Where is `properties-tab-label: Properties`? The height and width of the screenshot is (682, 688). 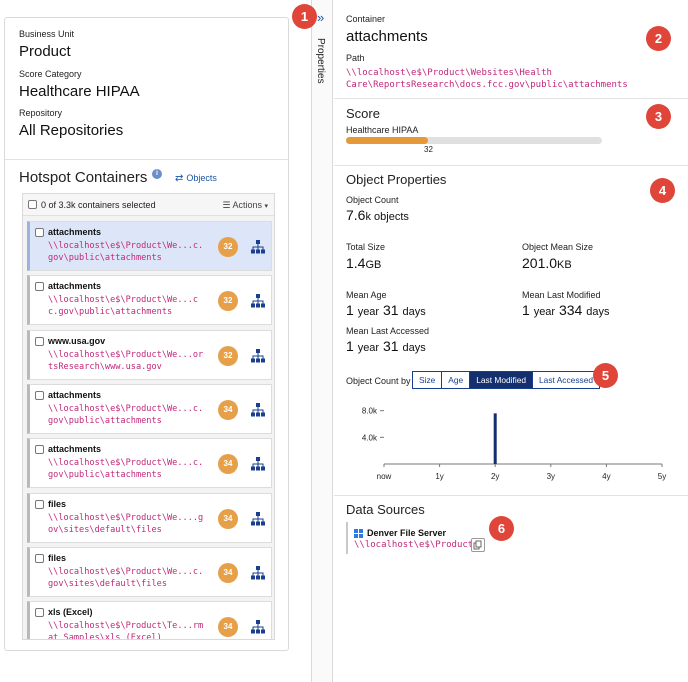
properties-tab-label: Properties is located at coordinates (320, 61).